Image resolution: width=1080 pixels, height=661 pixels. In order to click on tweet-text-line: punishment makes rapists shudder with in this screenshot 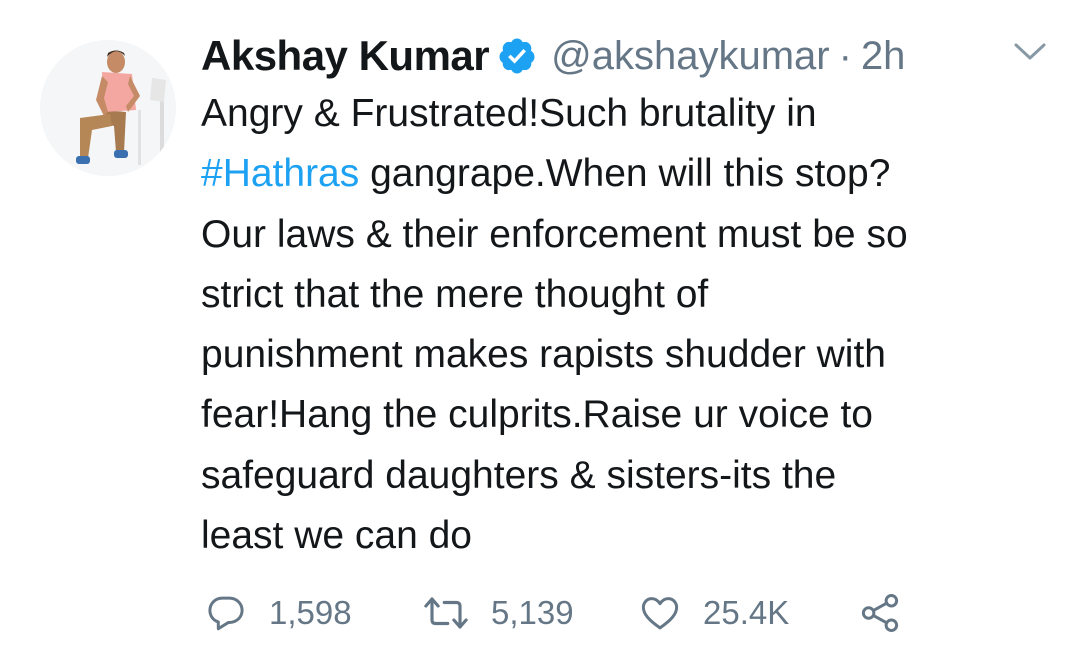, I will do `click(543, 355)`.